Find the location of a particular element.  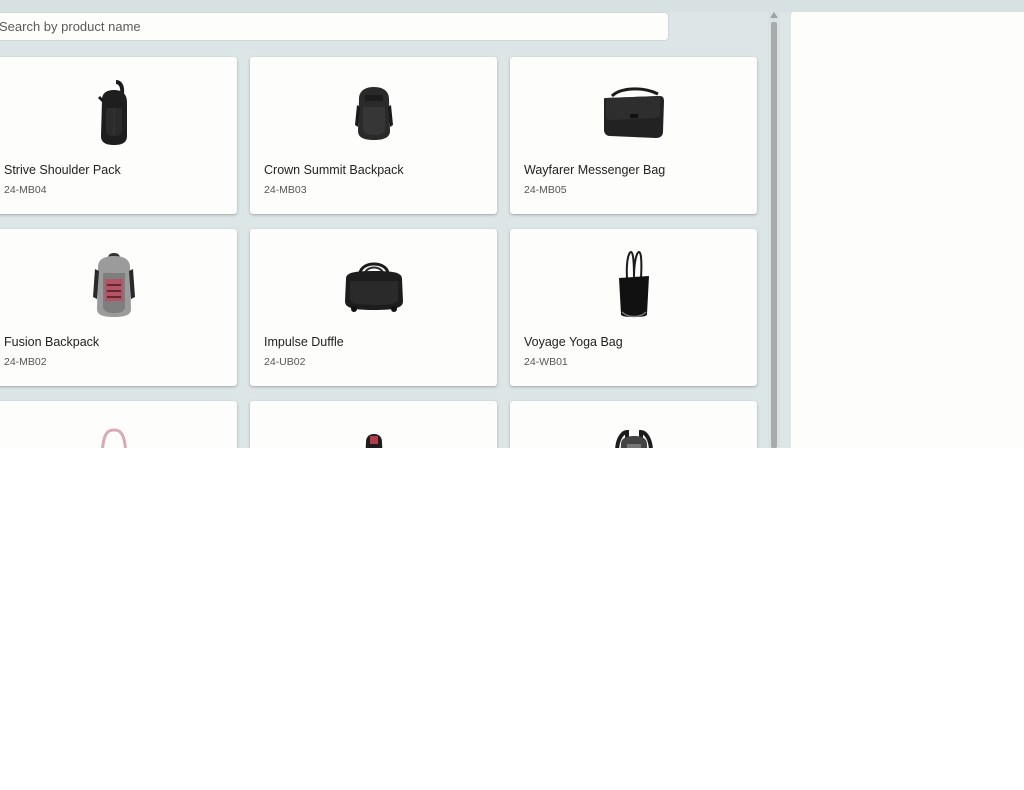

product-card: Voyage Yoga Bag 24-WB01 is located at coordinates (633, 307).